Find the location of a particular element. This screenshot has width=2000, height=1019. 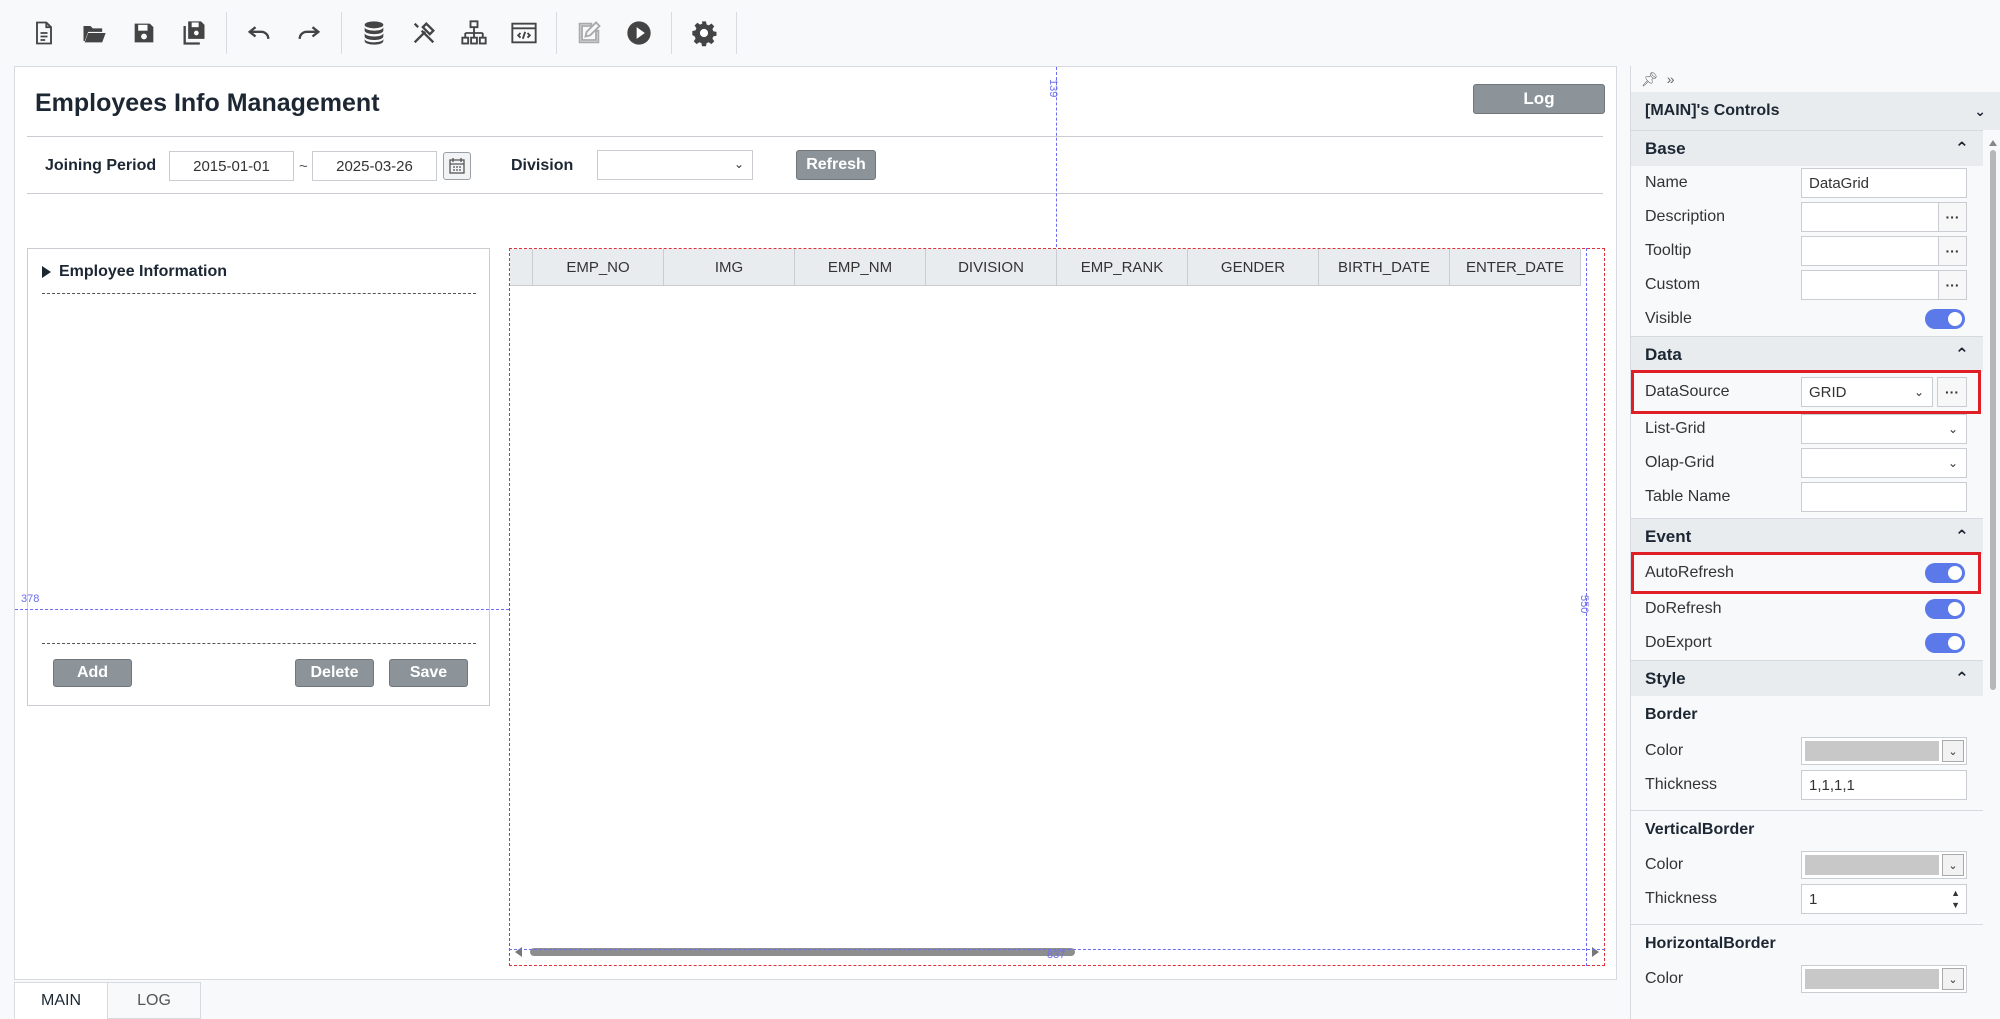

visible-toggle is located at coordinates (1945, 319).